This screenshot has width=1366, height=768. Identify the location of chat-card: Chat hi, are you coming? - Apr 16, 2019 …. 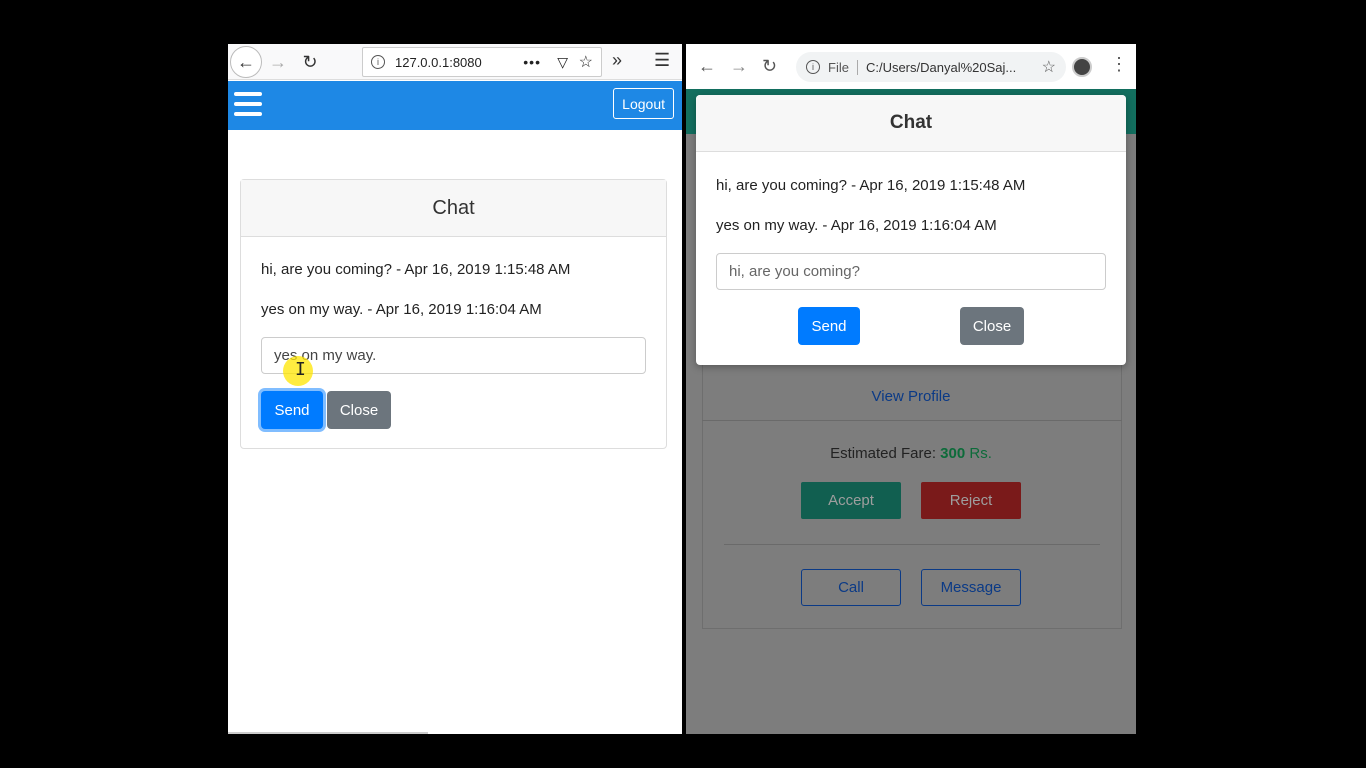
(453, 314).